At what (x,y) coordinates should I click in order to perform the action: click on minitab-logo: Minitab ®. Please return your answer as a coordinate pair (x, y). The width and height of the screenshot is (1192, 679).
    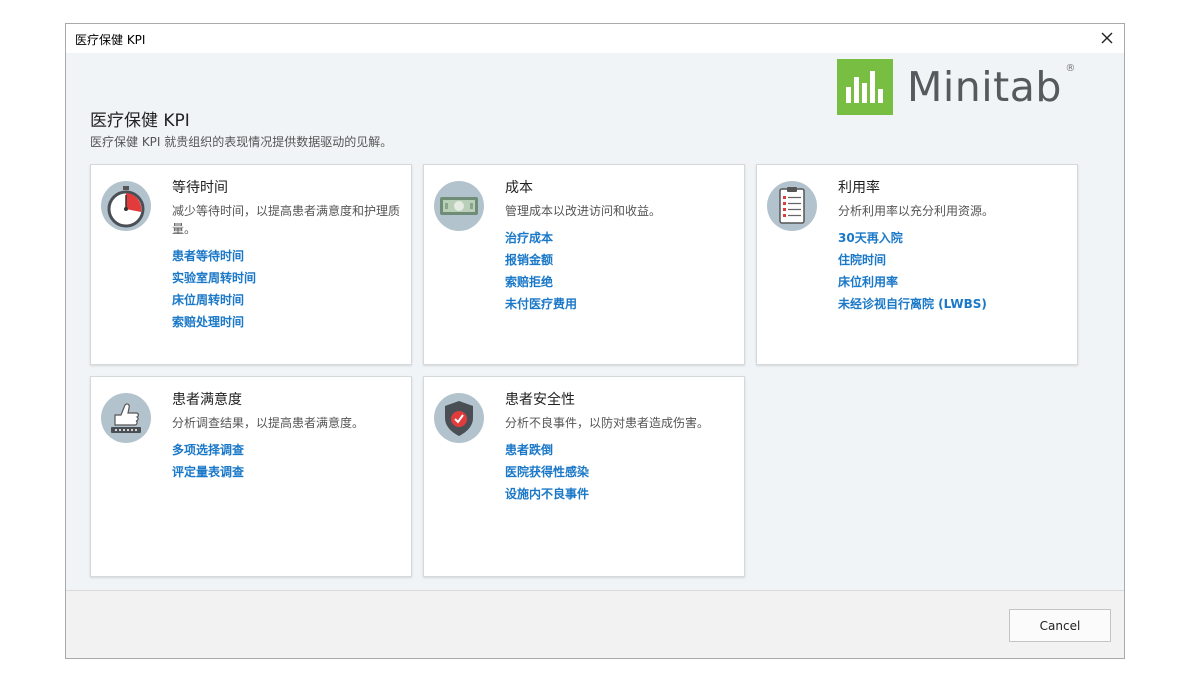
    Looking at the image, I should click on (957, 87).